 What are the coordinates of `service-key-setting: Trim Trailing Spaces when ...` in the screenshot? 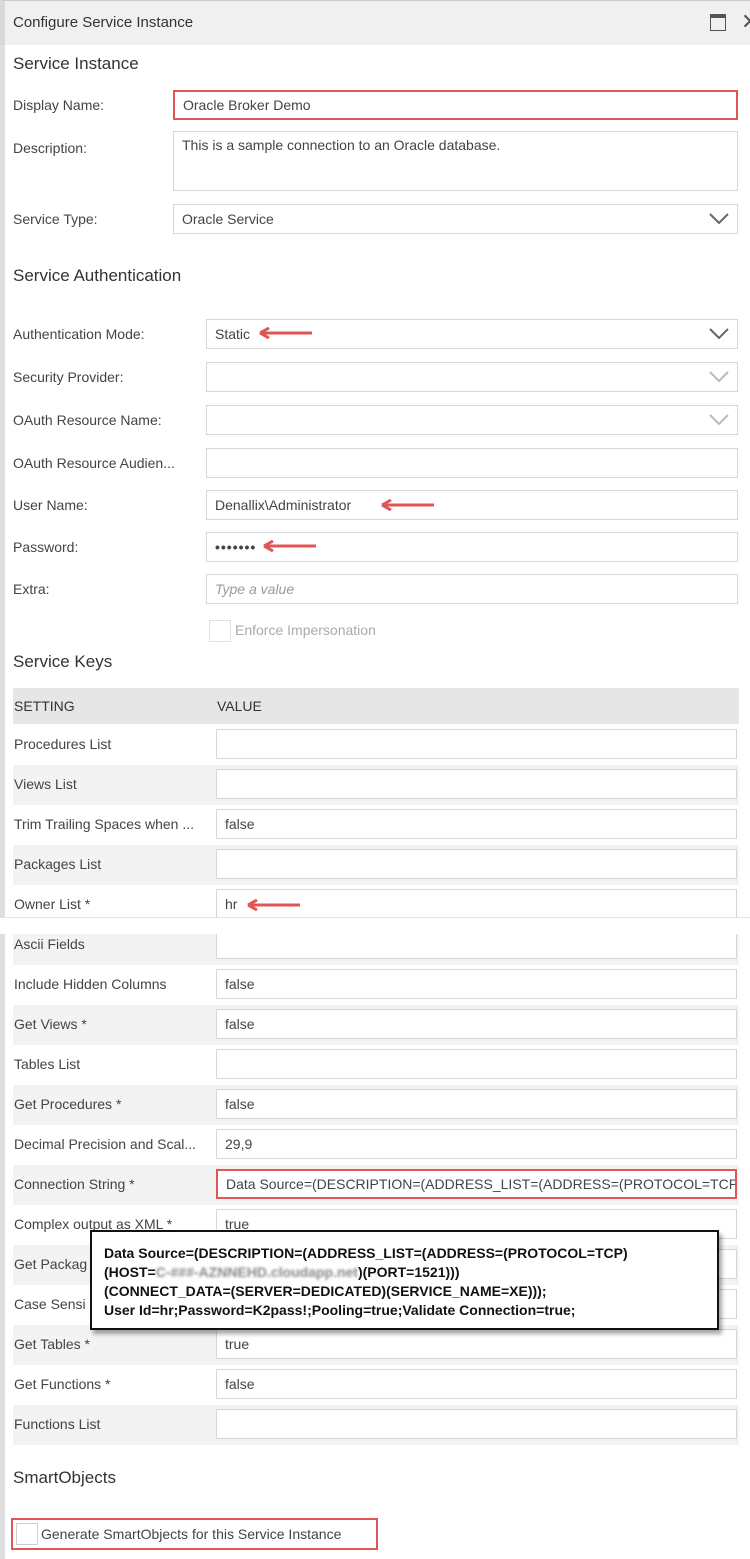 It's located at (104, 824).